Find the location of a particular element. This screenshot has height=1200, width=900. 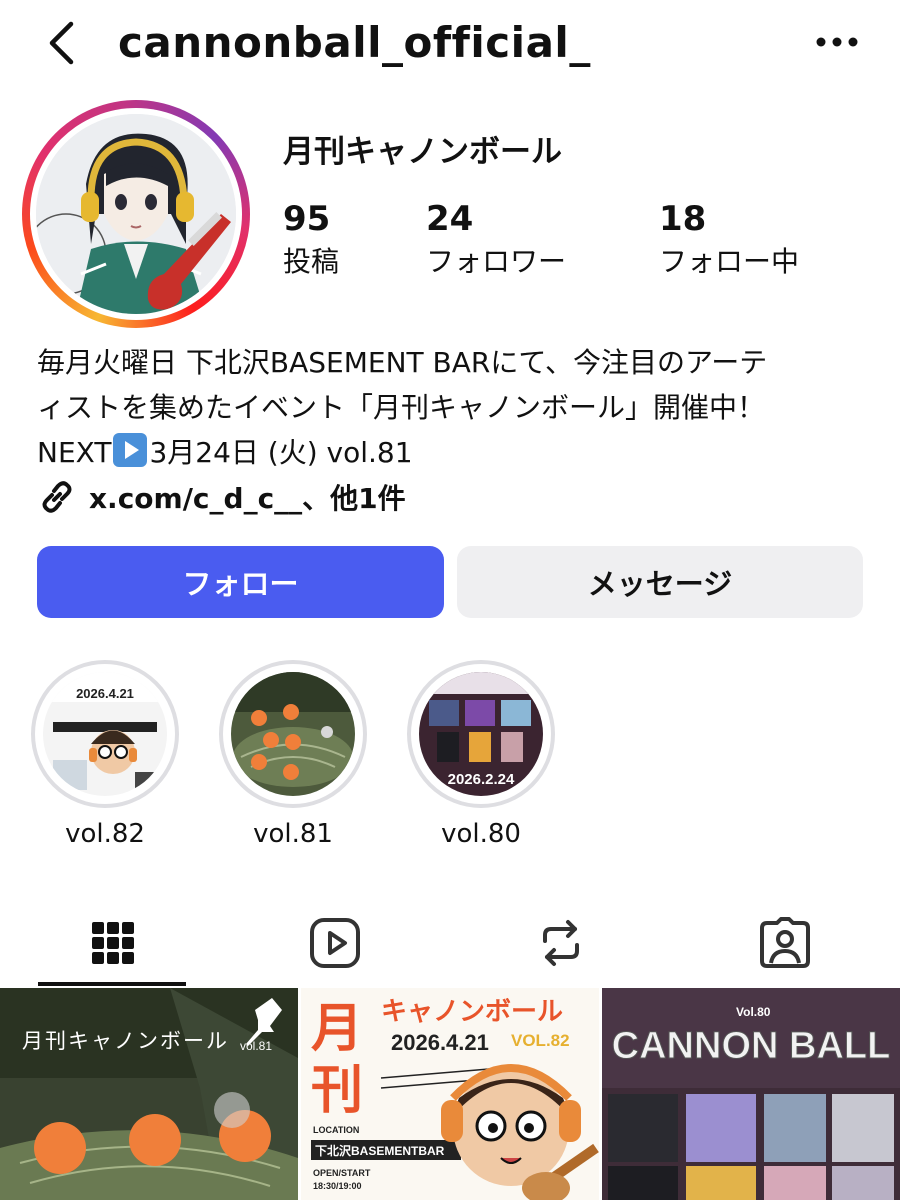

top-bar: cannonball_official_ is located at coordinates (450, 45).